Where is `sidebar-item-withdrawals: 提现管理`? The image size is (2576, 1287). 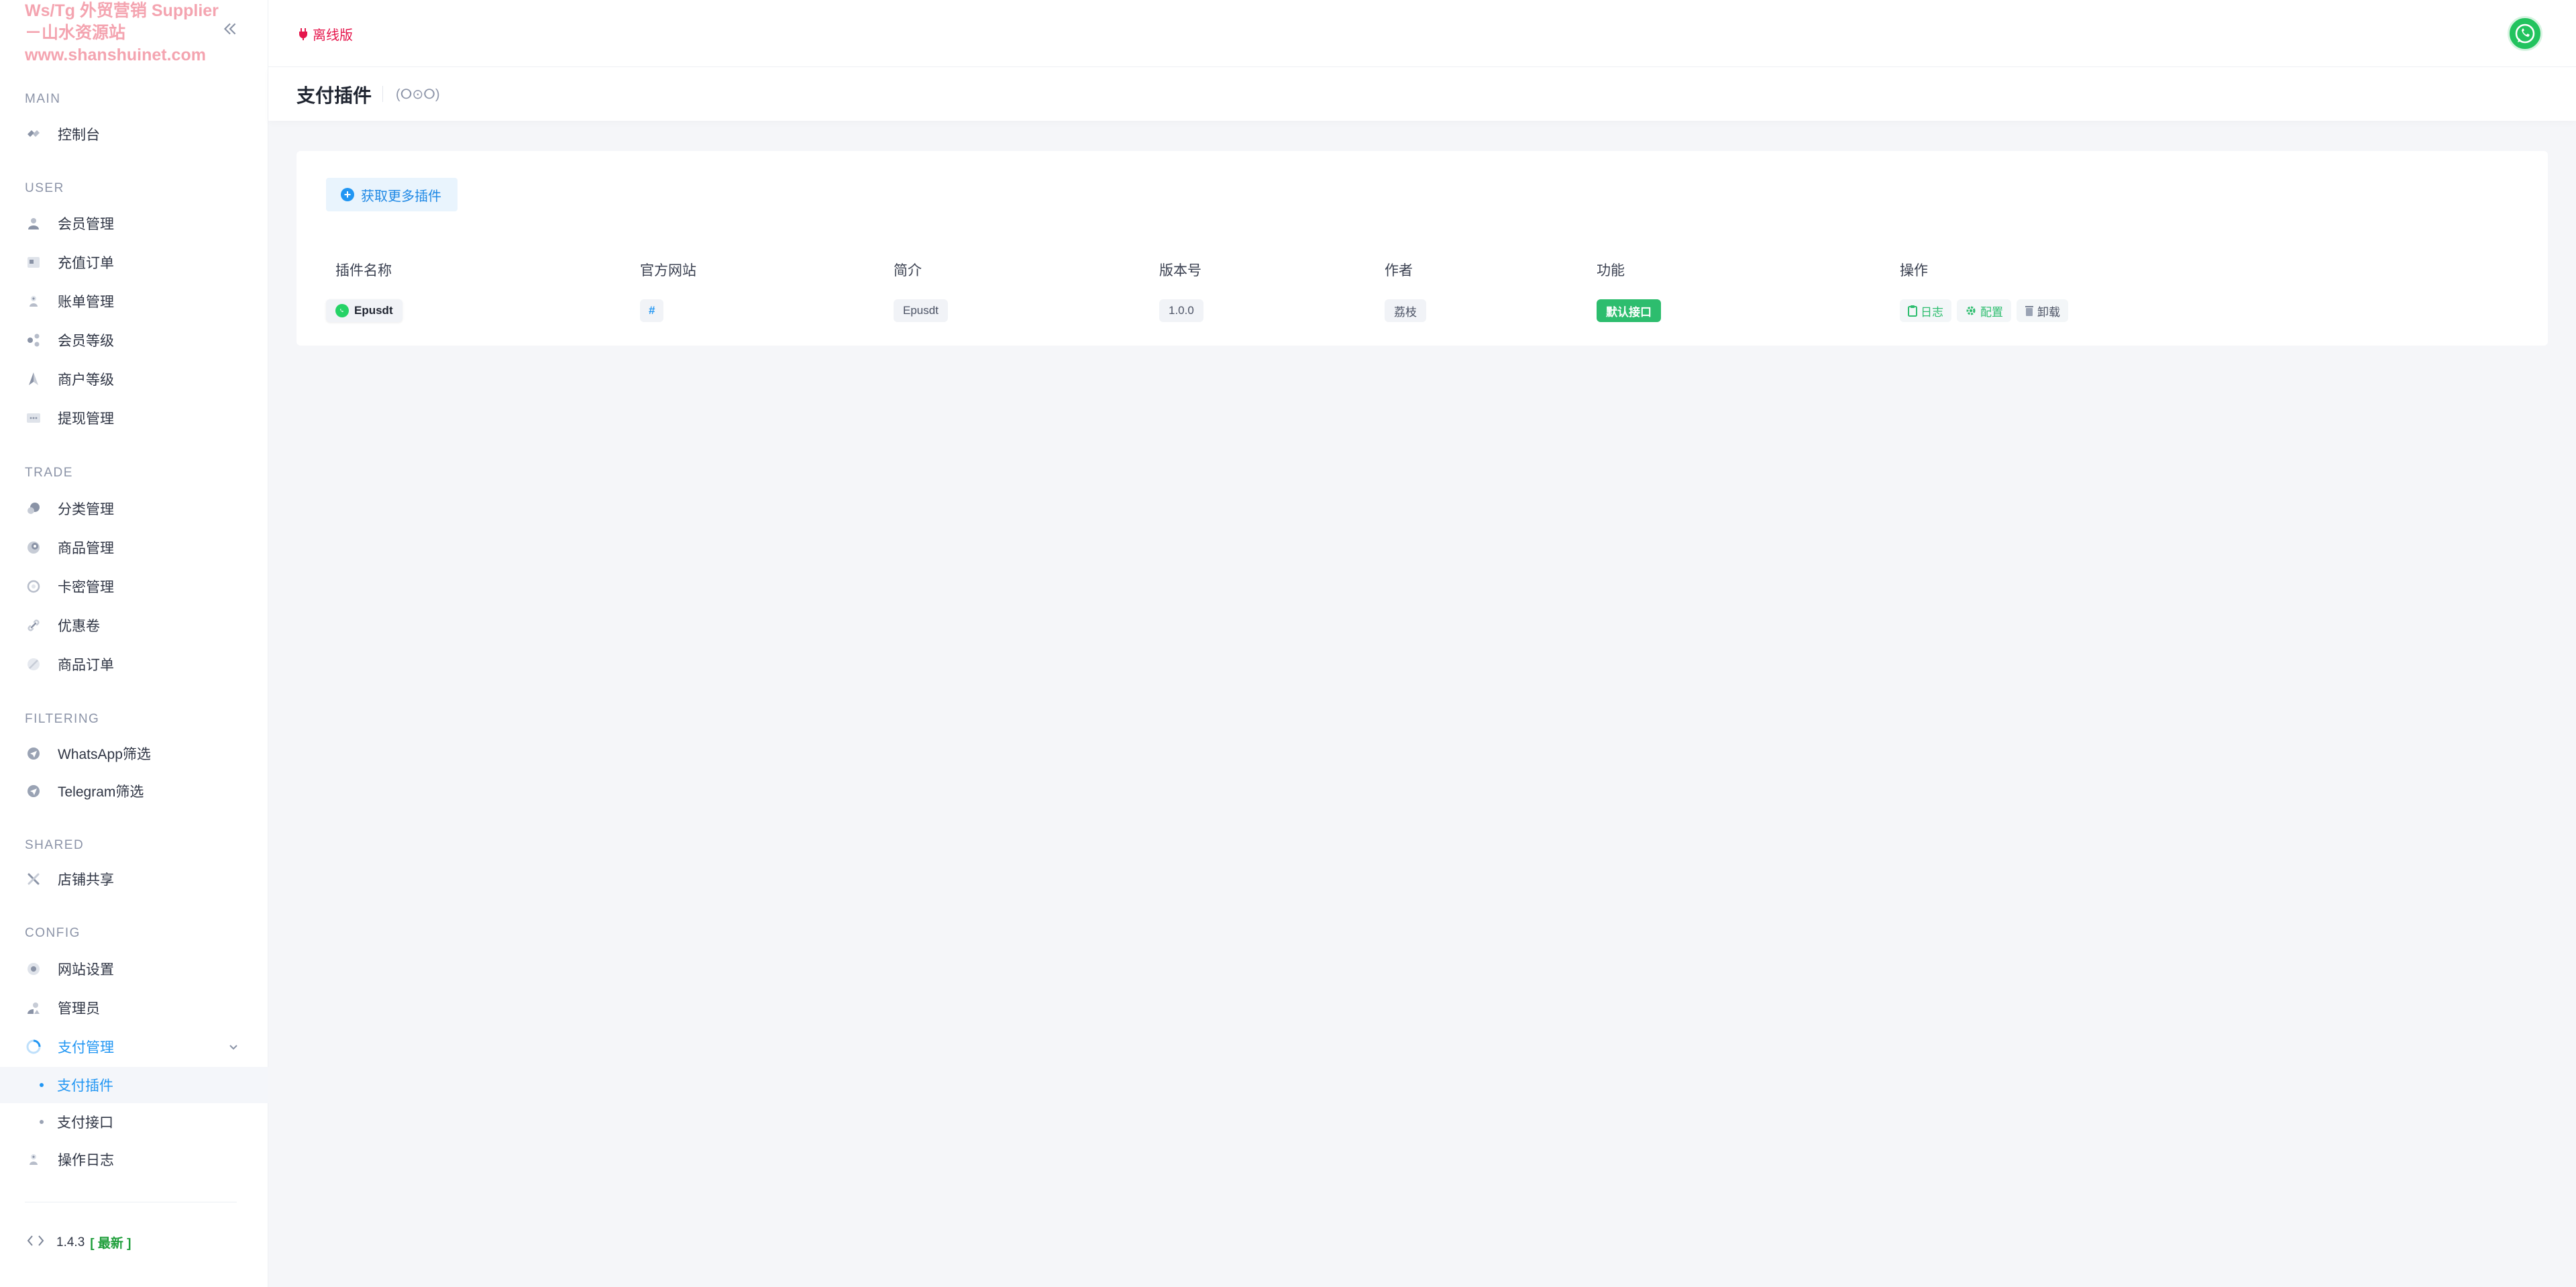 sidebar-item-withdrawals: 提现管理 is located at coordinates (134, 418).